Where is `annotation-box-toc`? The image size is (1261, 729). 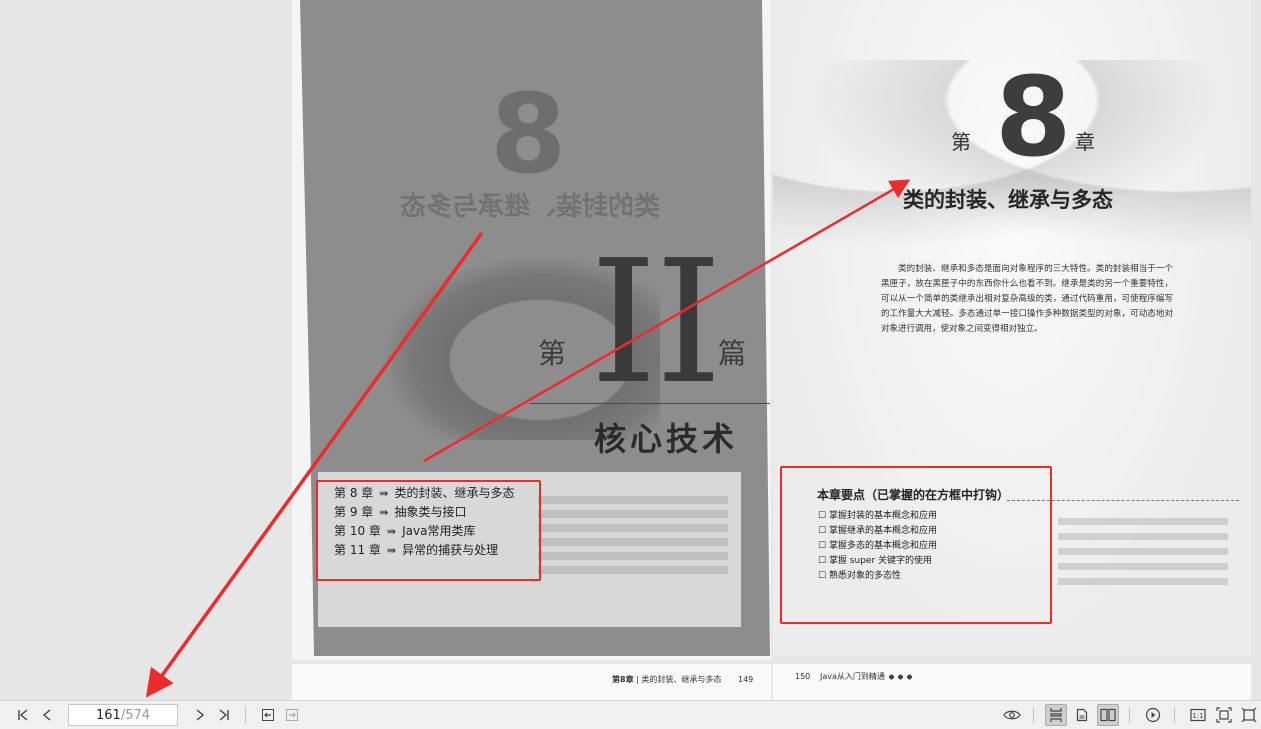 annotation-box-toc is located at coordinates (428, 530).